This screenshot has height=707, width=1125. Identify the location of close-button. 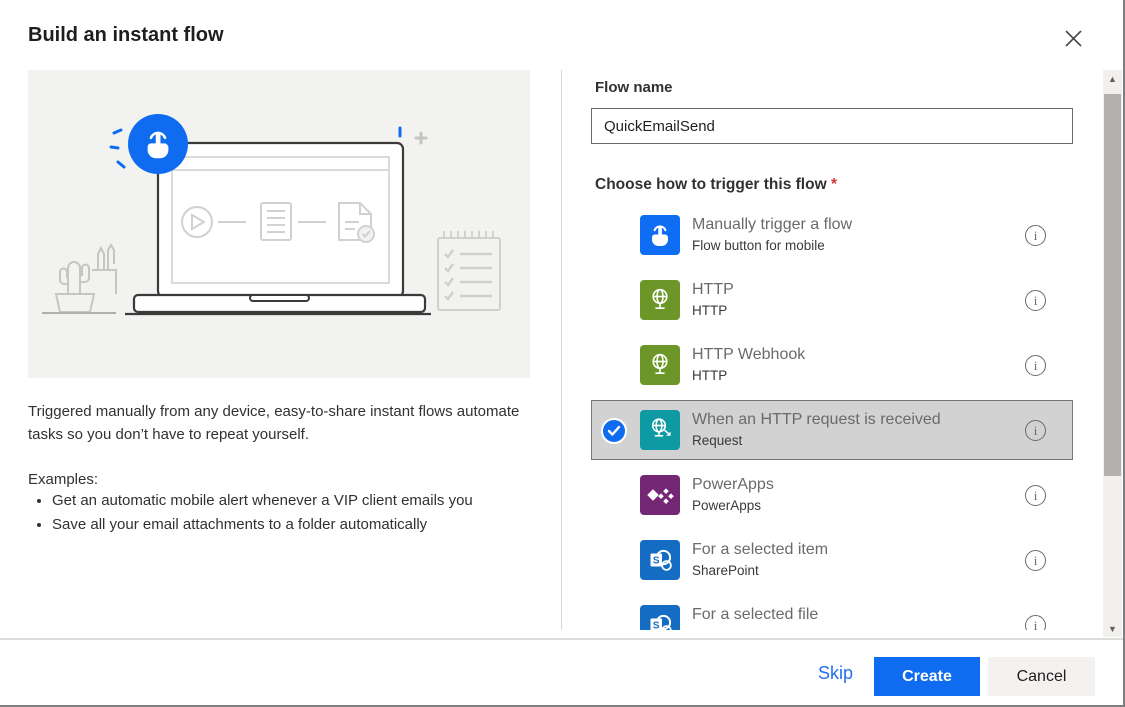
(1073, 38).